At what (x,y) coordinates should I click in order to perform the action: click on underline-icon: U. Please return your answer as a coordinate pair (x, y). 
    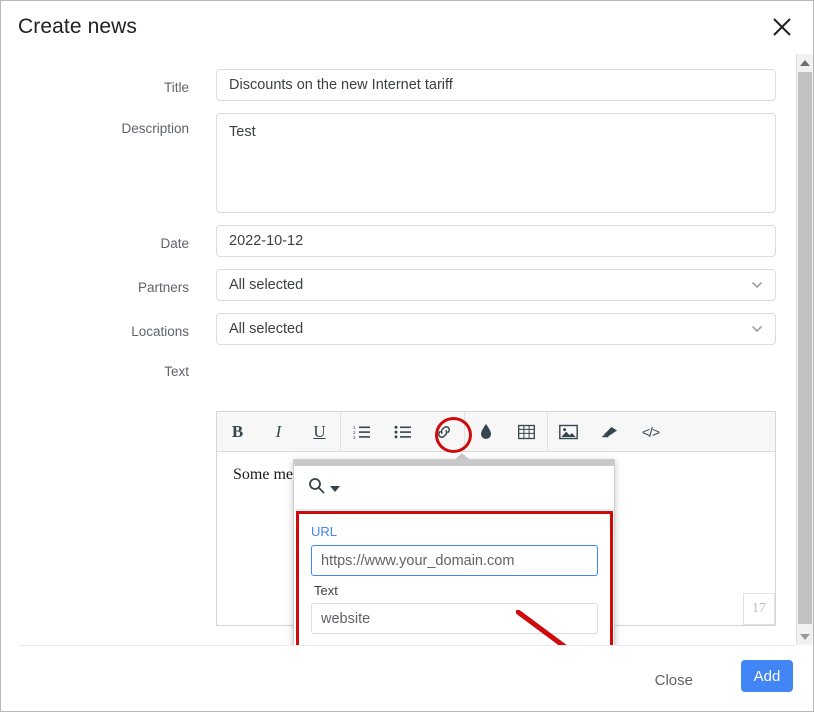
    Looking at the image, I should click on (319, 432).